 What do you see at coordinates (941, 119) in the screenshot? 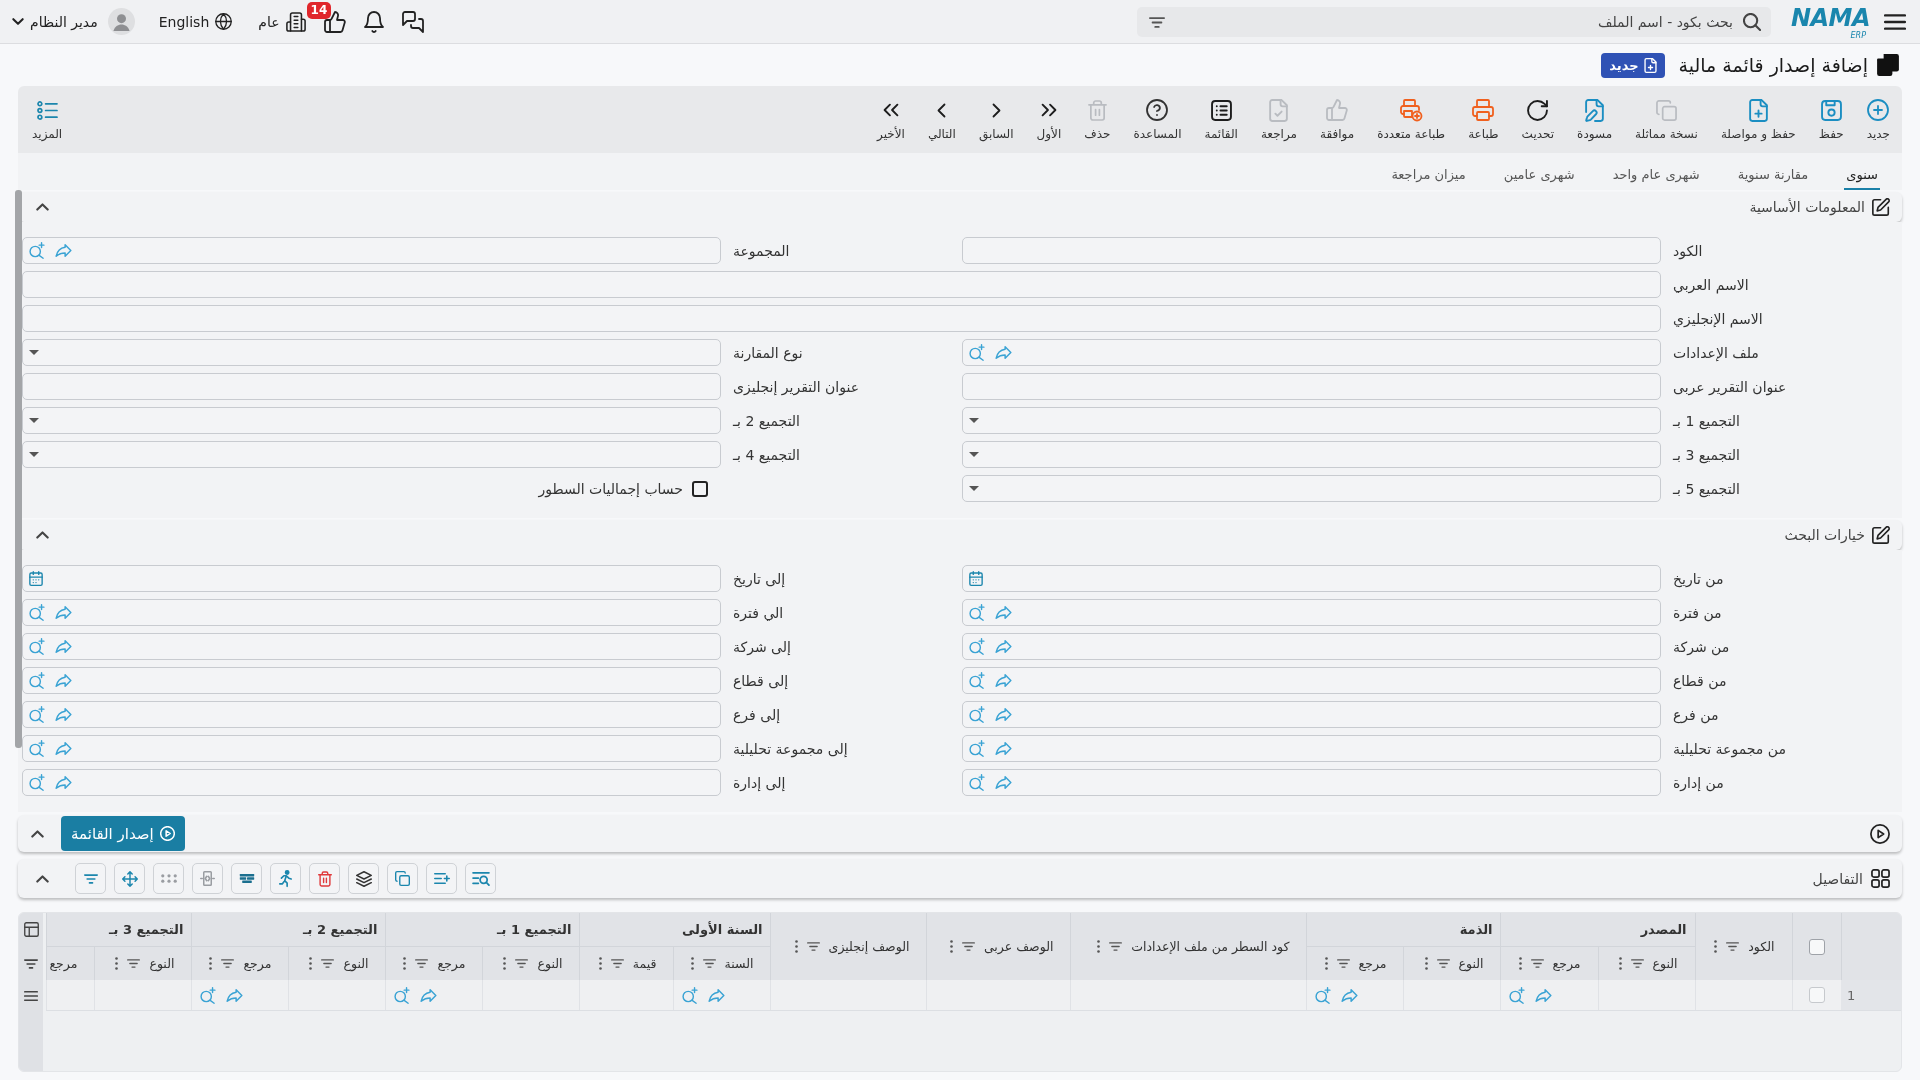
I see `toolbar-button: التالي` at bounding box center [941, 119].